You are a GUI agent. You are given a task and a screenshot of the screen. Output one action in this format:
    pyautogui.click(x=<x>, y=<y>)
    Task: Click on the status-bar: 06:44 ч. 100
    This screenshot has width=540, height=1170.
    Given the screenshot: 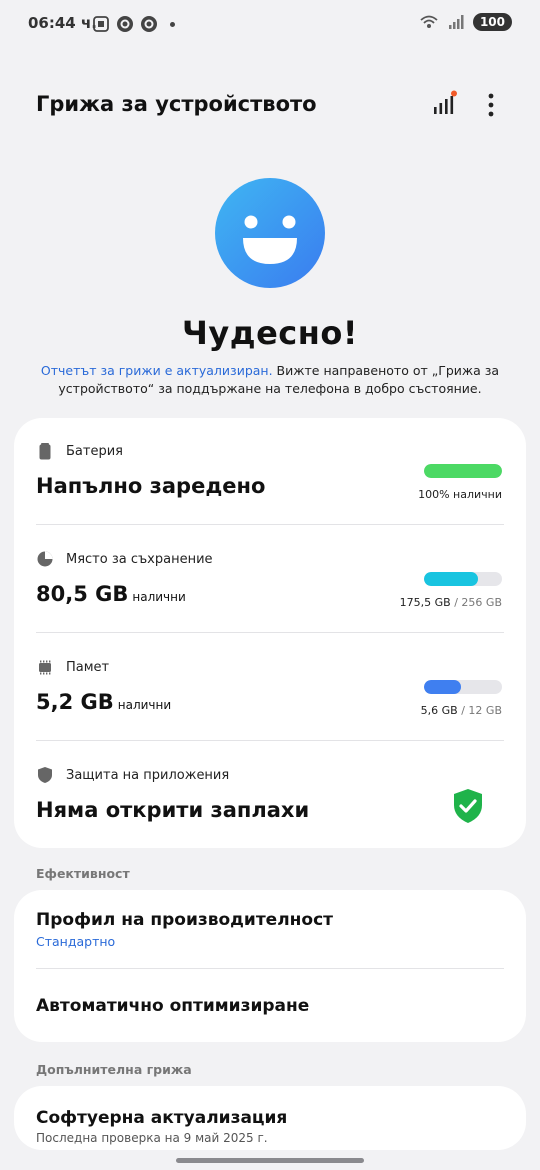 What is the action you would take?
    pyautogui.click(x=270, y=24)
    